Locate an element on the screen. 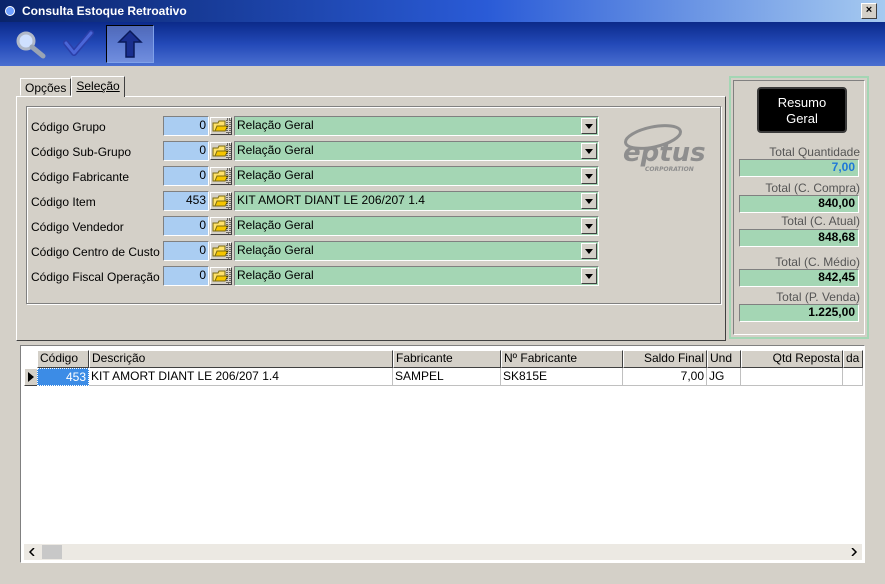 Image resolution: width=885 pixels, height=584 pixels. eptus-logo: eptus CORPORATION is located at coordinates (657, 148).